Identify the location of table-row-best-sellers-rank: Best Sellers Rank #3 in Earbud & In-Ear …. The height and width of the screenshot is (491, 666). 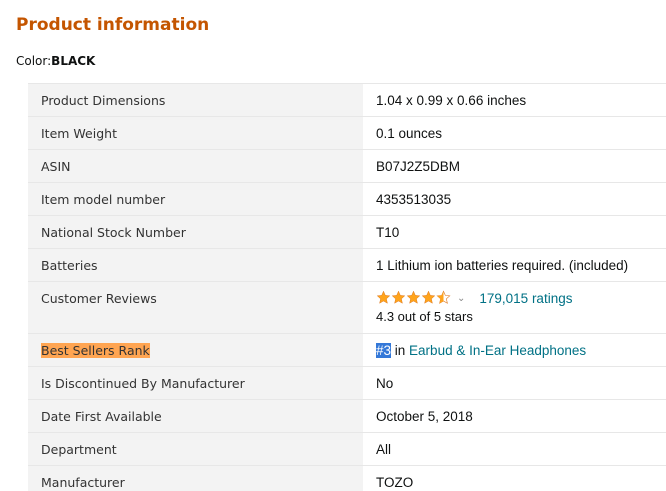
(347, 350).